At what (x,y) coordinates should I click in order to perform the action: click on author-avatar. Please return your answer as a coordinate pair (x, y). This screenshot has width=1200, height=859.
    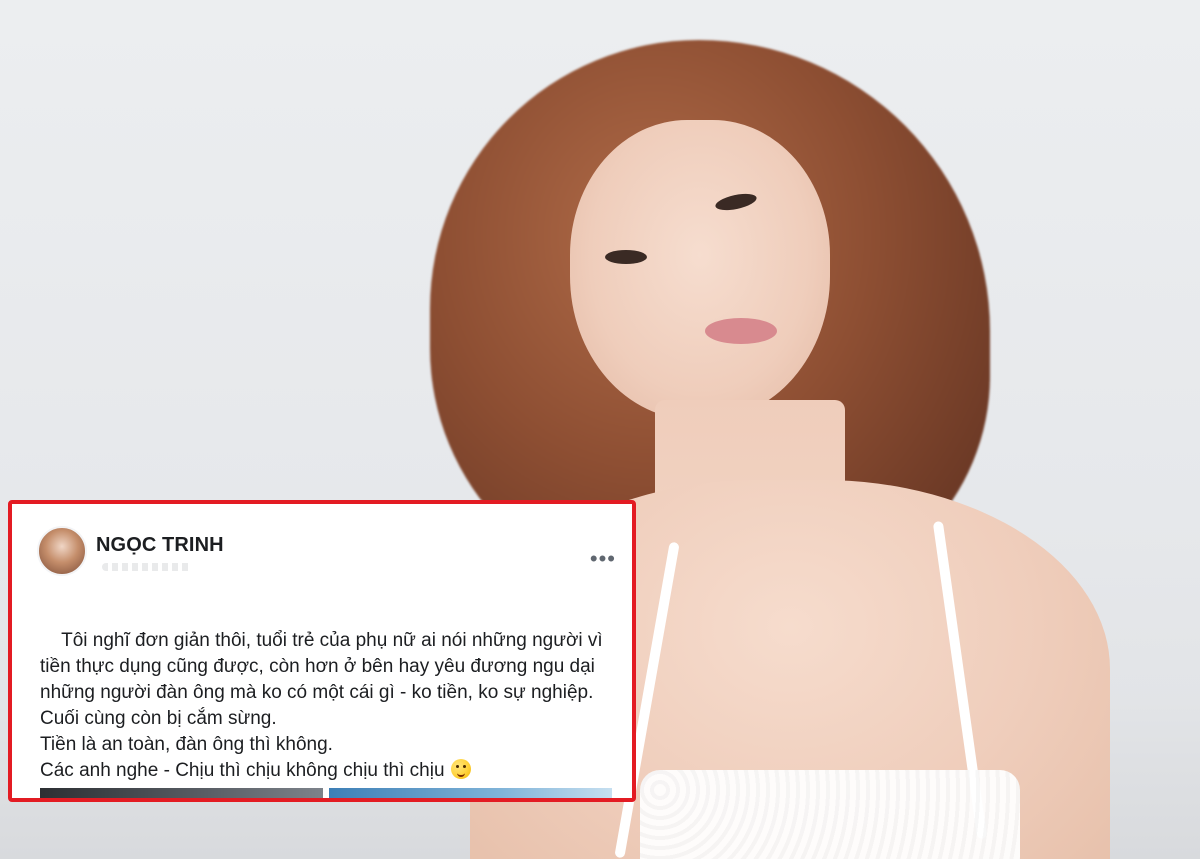
    Looking at the image, I should click on (62, 551).